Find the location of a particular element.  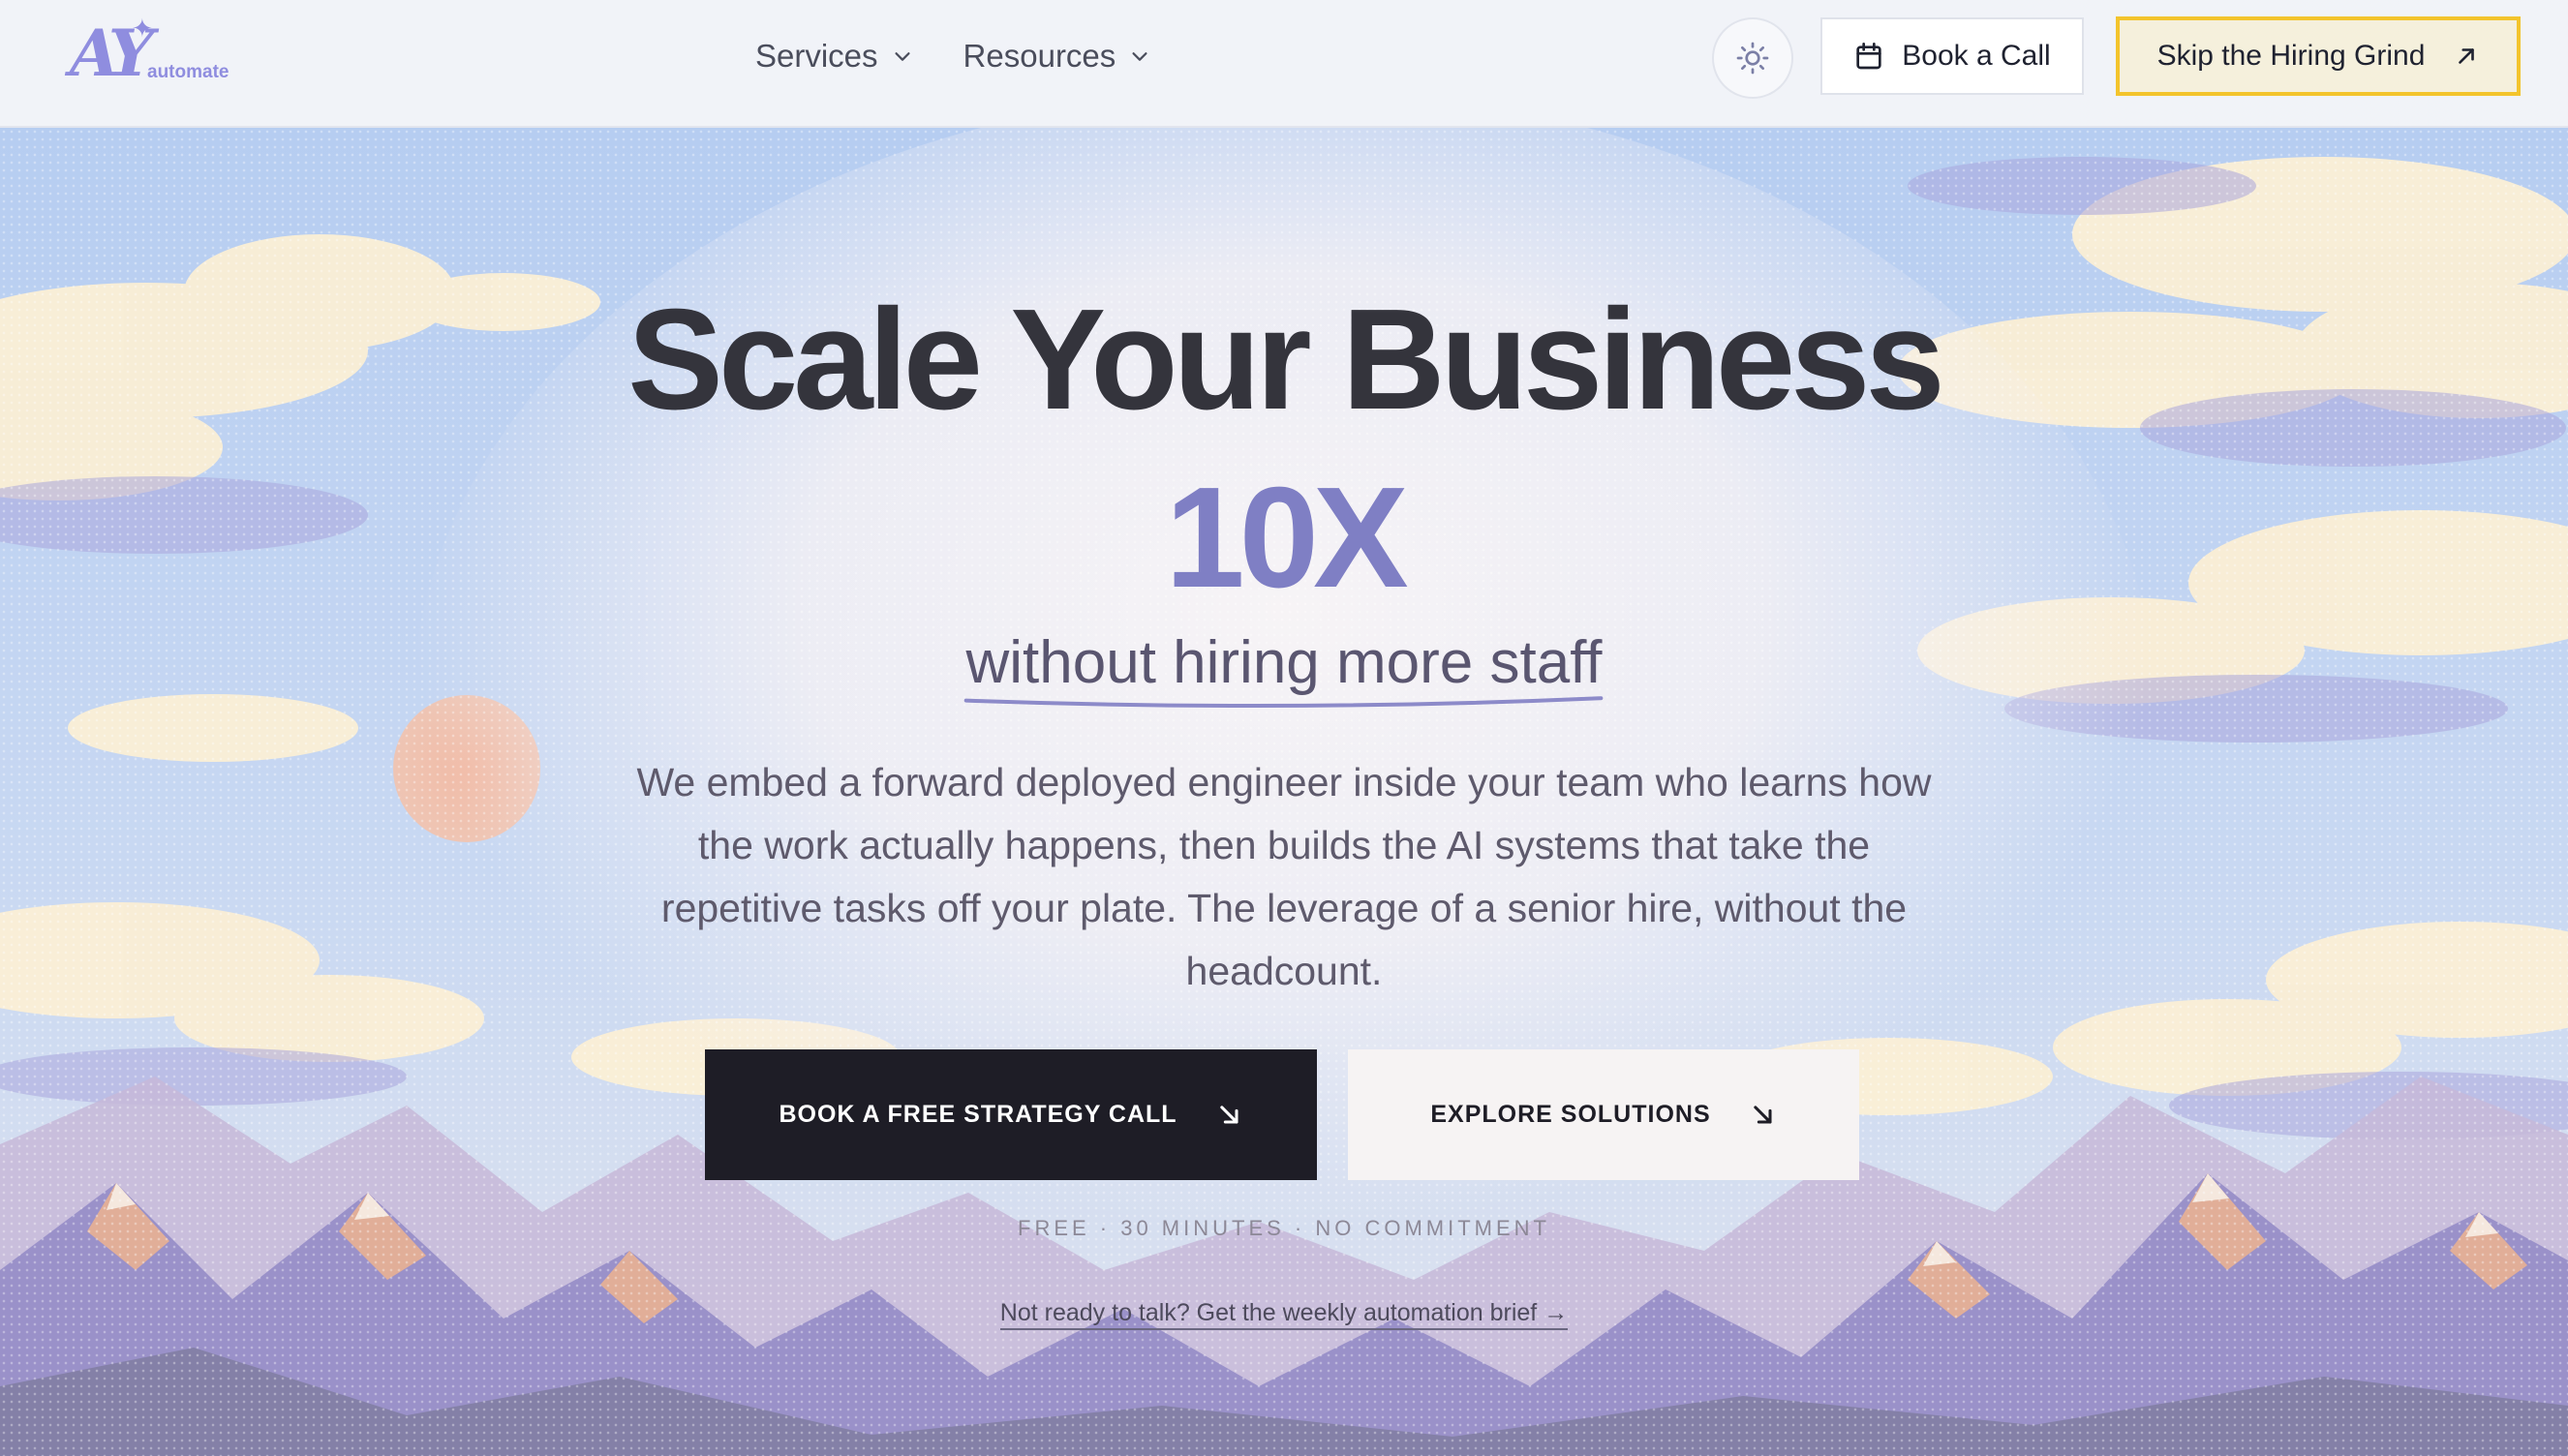

logo-wordmark: automate is located at coordinates (188, 72).